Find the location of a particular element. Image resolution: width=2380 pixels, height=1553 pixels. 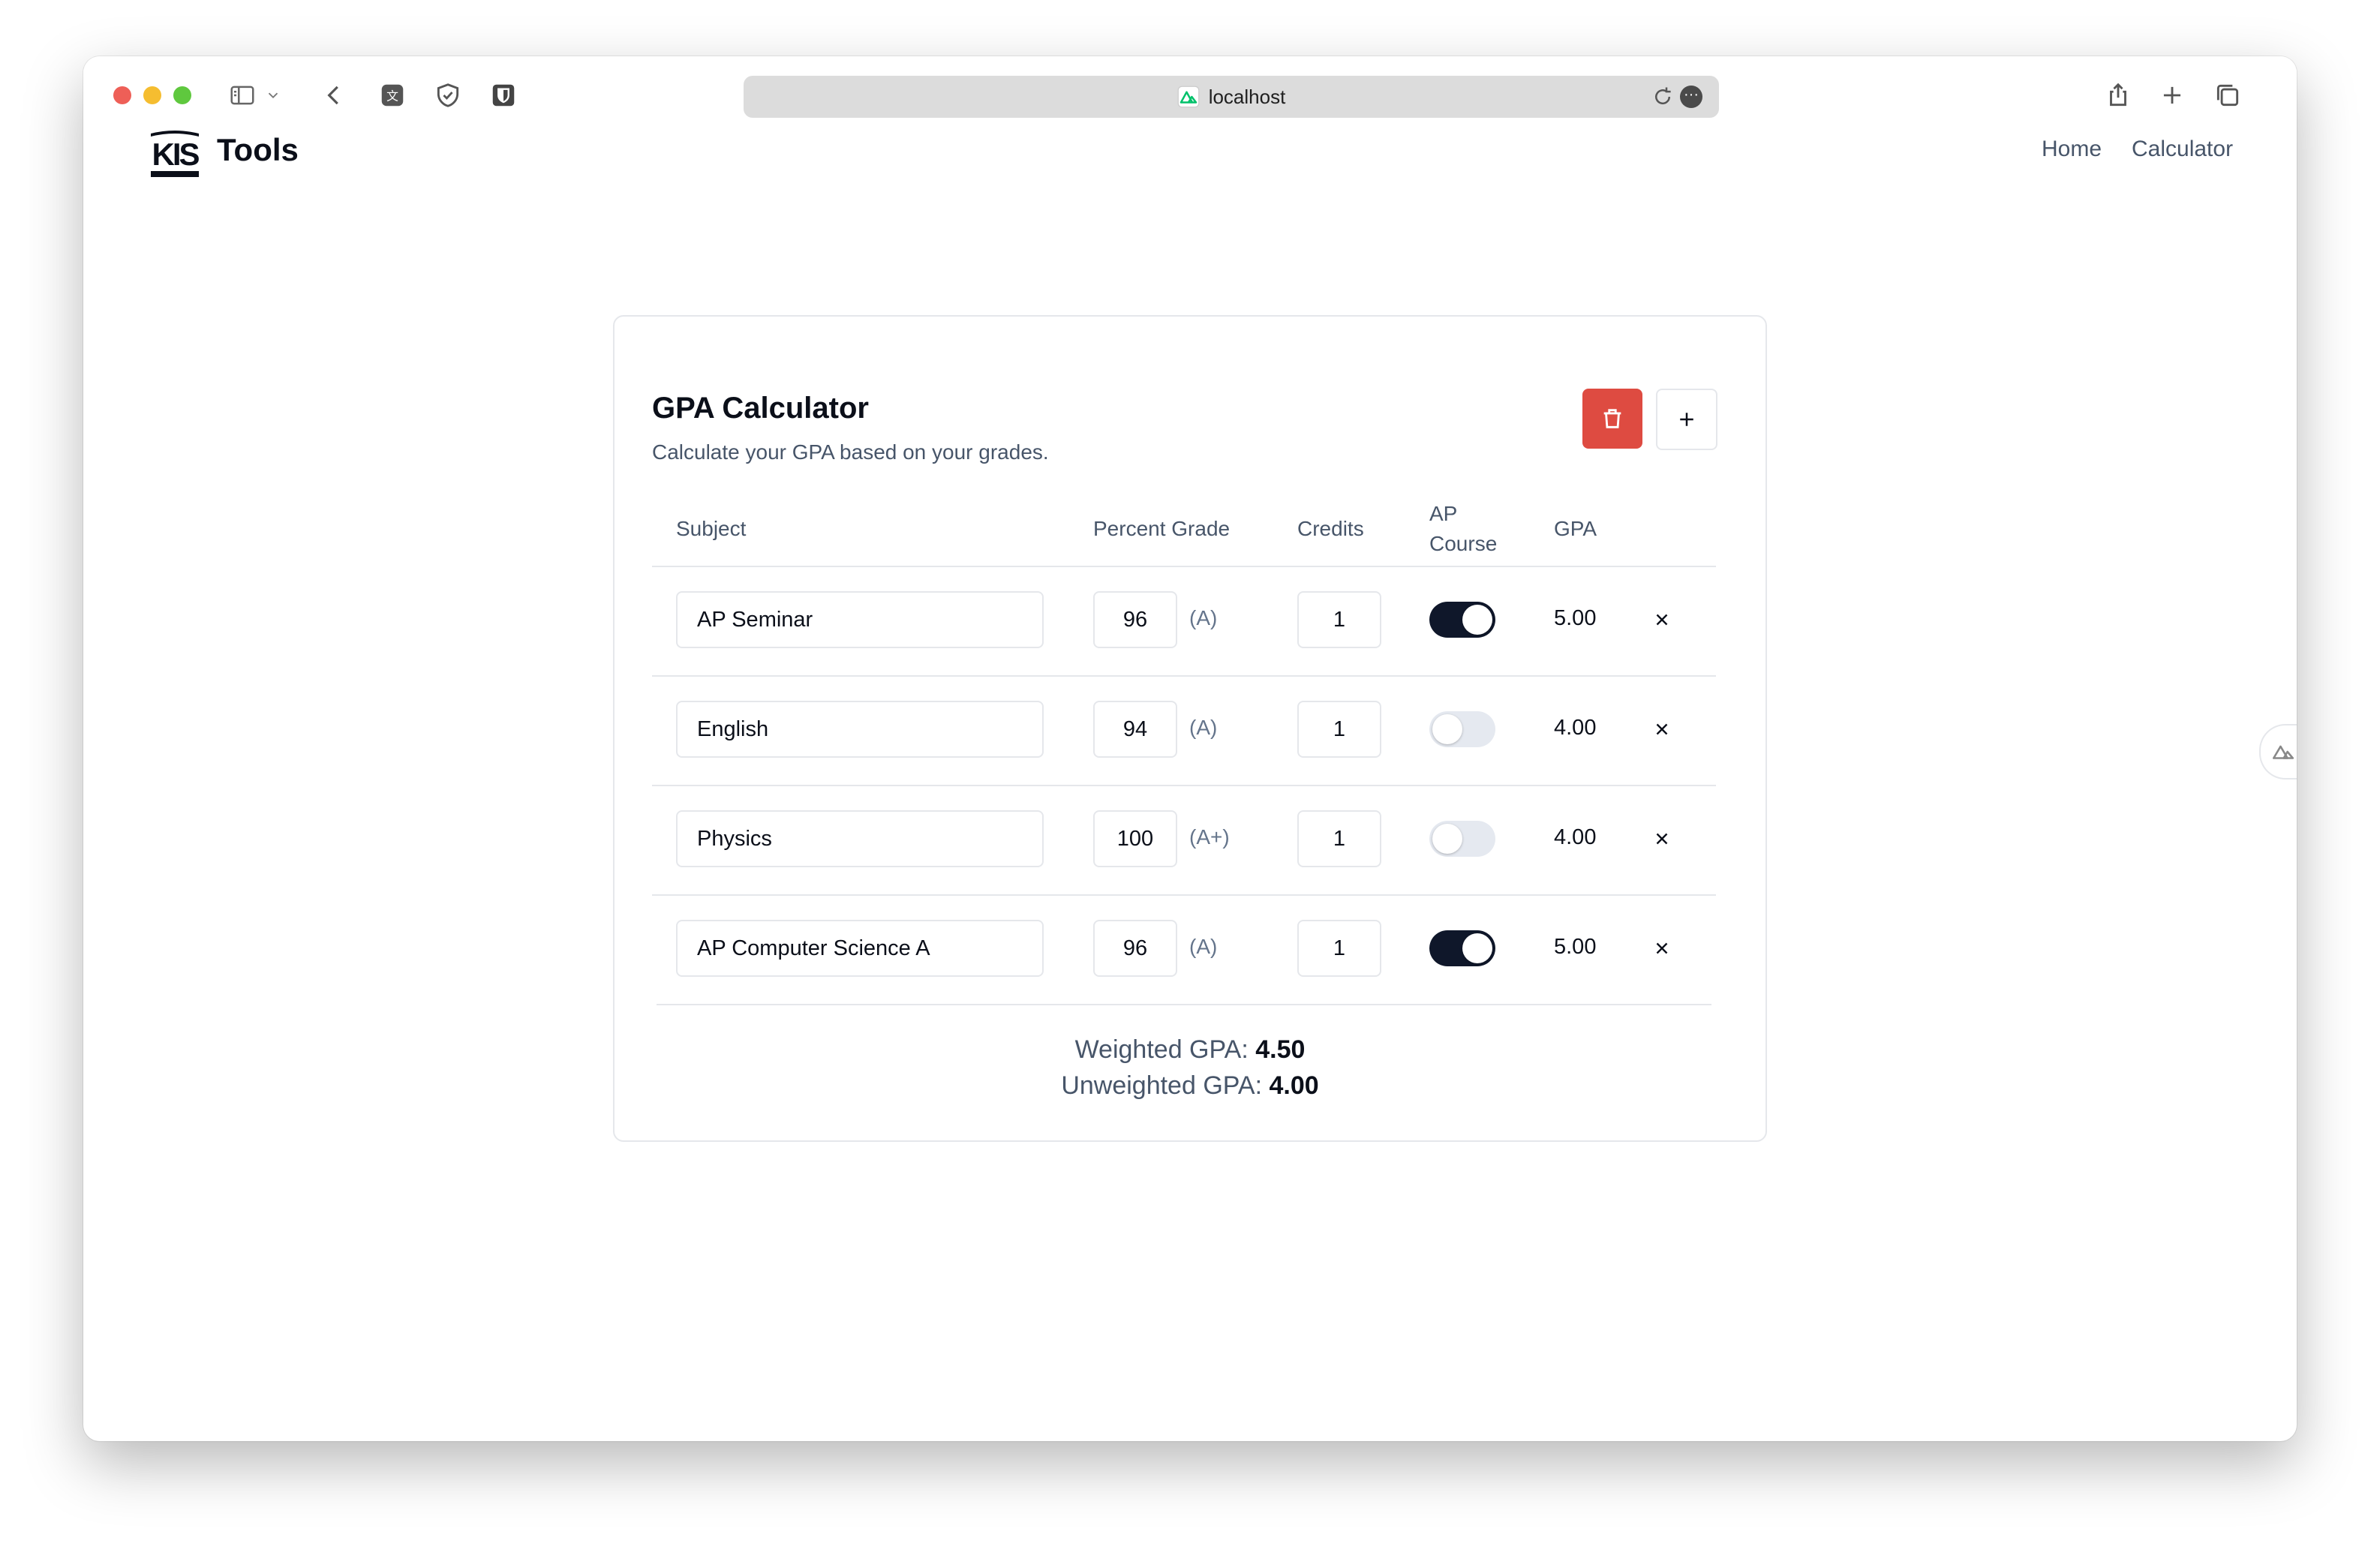

unweighted-gpa-label: Unweighted GPA: is located at coordinates (1162, 1085).